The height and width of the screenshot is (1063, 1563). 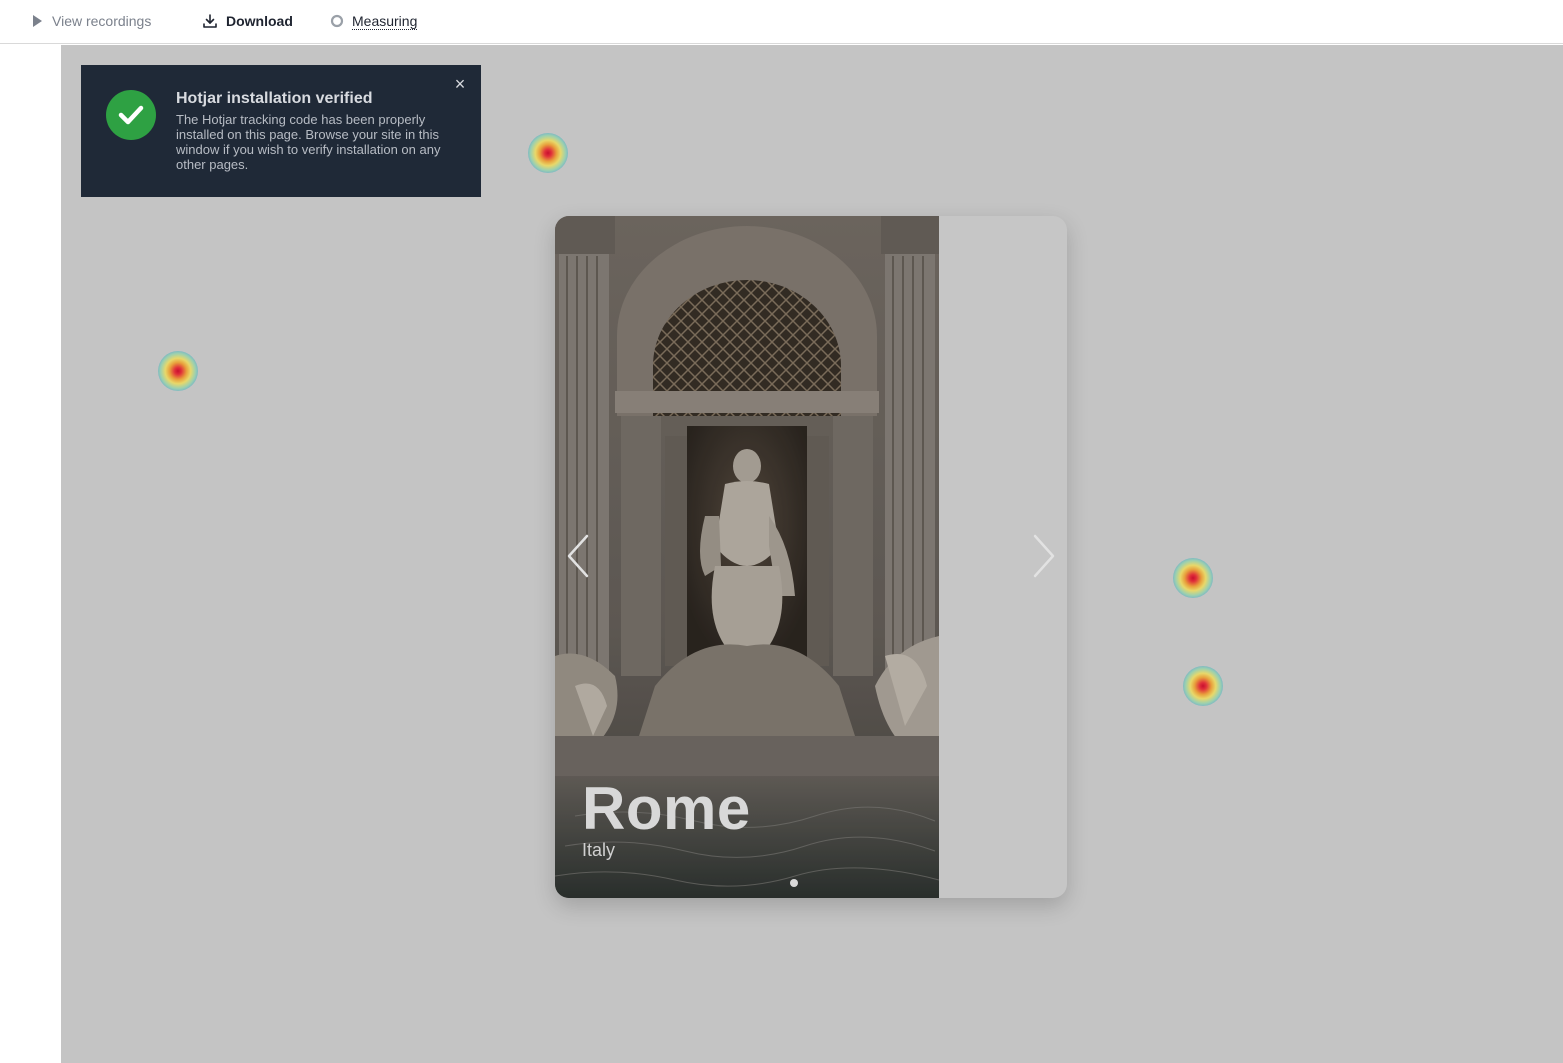 What do you see at coordinates (781, 22) in the screenshot?
I see `heatmap-toolbar: View recordings Download Measuring` at bounding box center [781, 22].